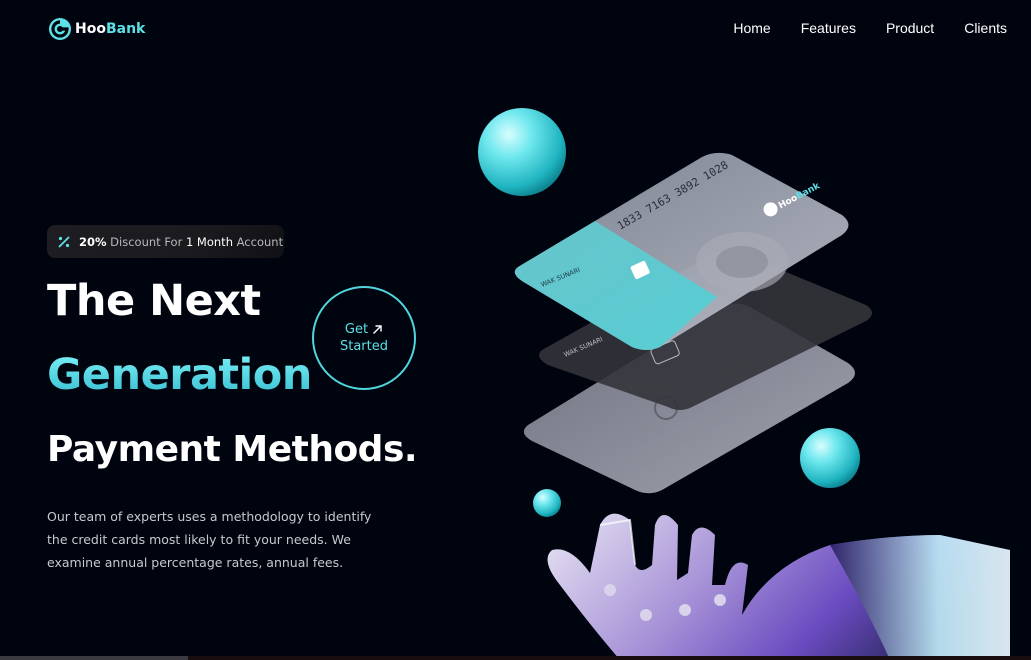 This screenshot has height=660, width=1031. I want to click on get-started-button: Get Started, so click(364, 338).